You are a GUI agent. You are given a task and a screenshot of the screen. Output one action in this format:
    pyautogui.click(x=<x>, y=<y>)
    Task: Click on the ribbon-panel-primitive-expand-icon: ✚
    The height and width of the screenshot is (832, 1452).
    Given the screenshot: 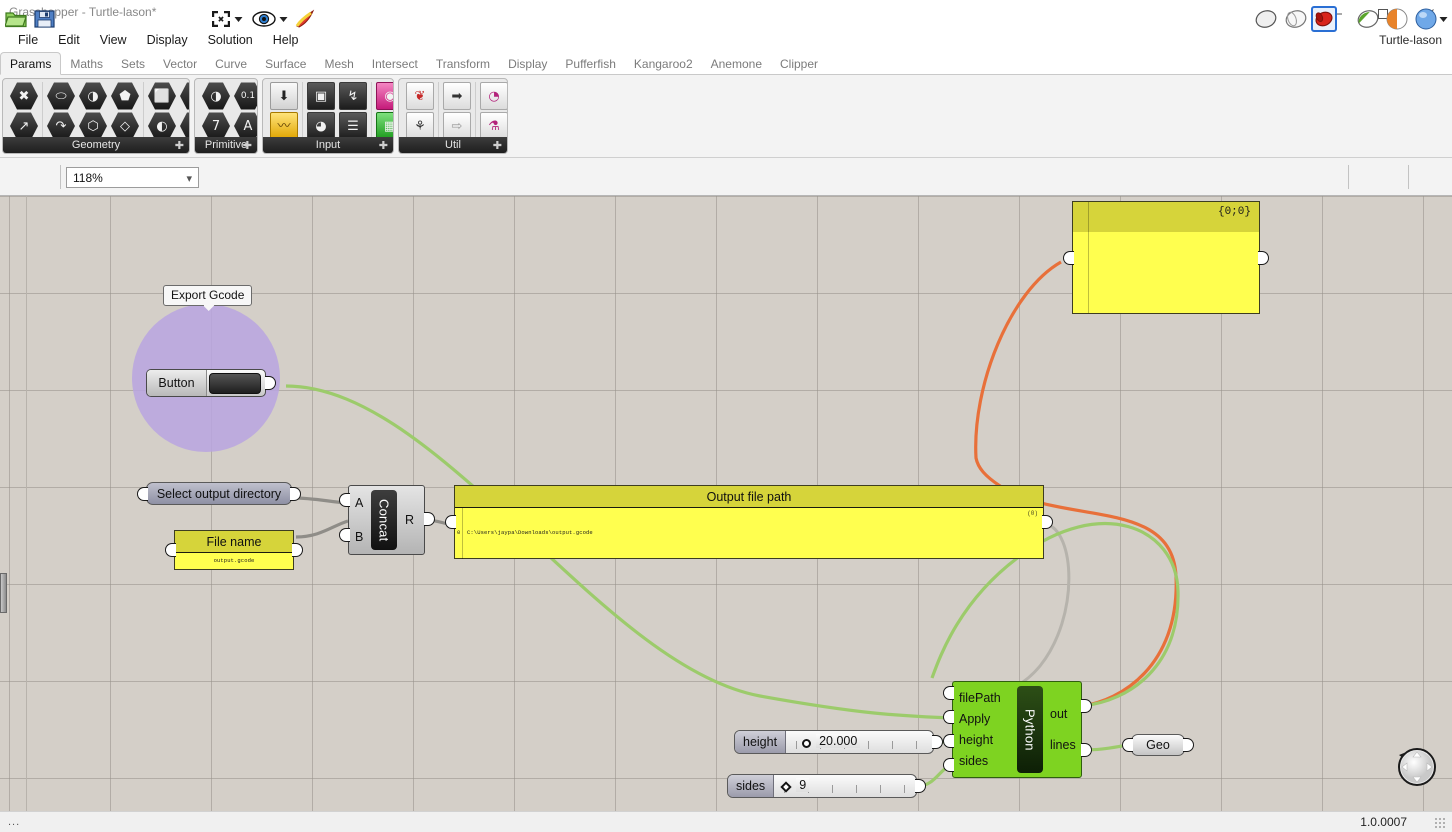 What is the action you would take?
    pyautogui.click(x=247, y=145)
    